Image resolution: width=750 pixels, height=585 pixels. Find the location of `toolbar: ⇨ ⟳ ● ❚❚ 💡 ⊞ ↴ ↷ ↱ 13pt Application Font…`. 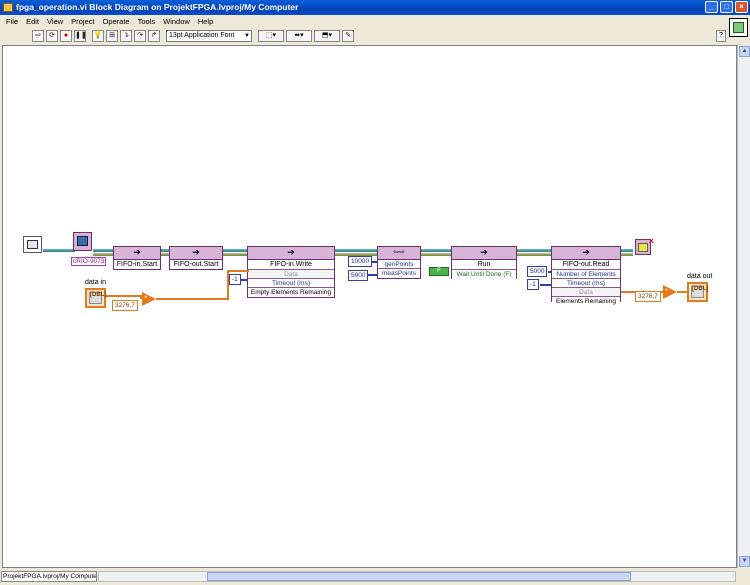

toolbar: ⇨ ⟳ ● ❚❚ 💡 ⊞ ↴ ↷ ↱ 13pt Application Font… is located at coordinates (364, 36).